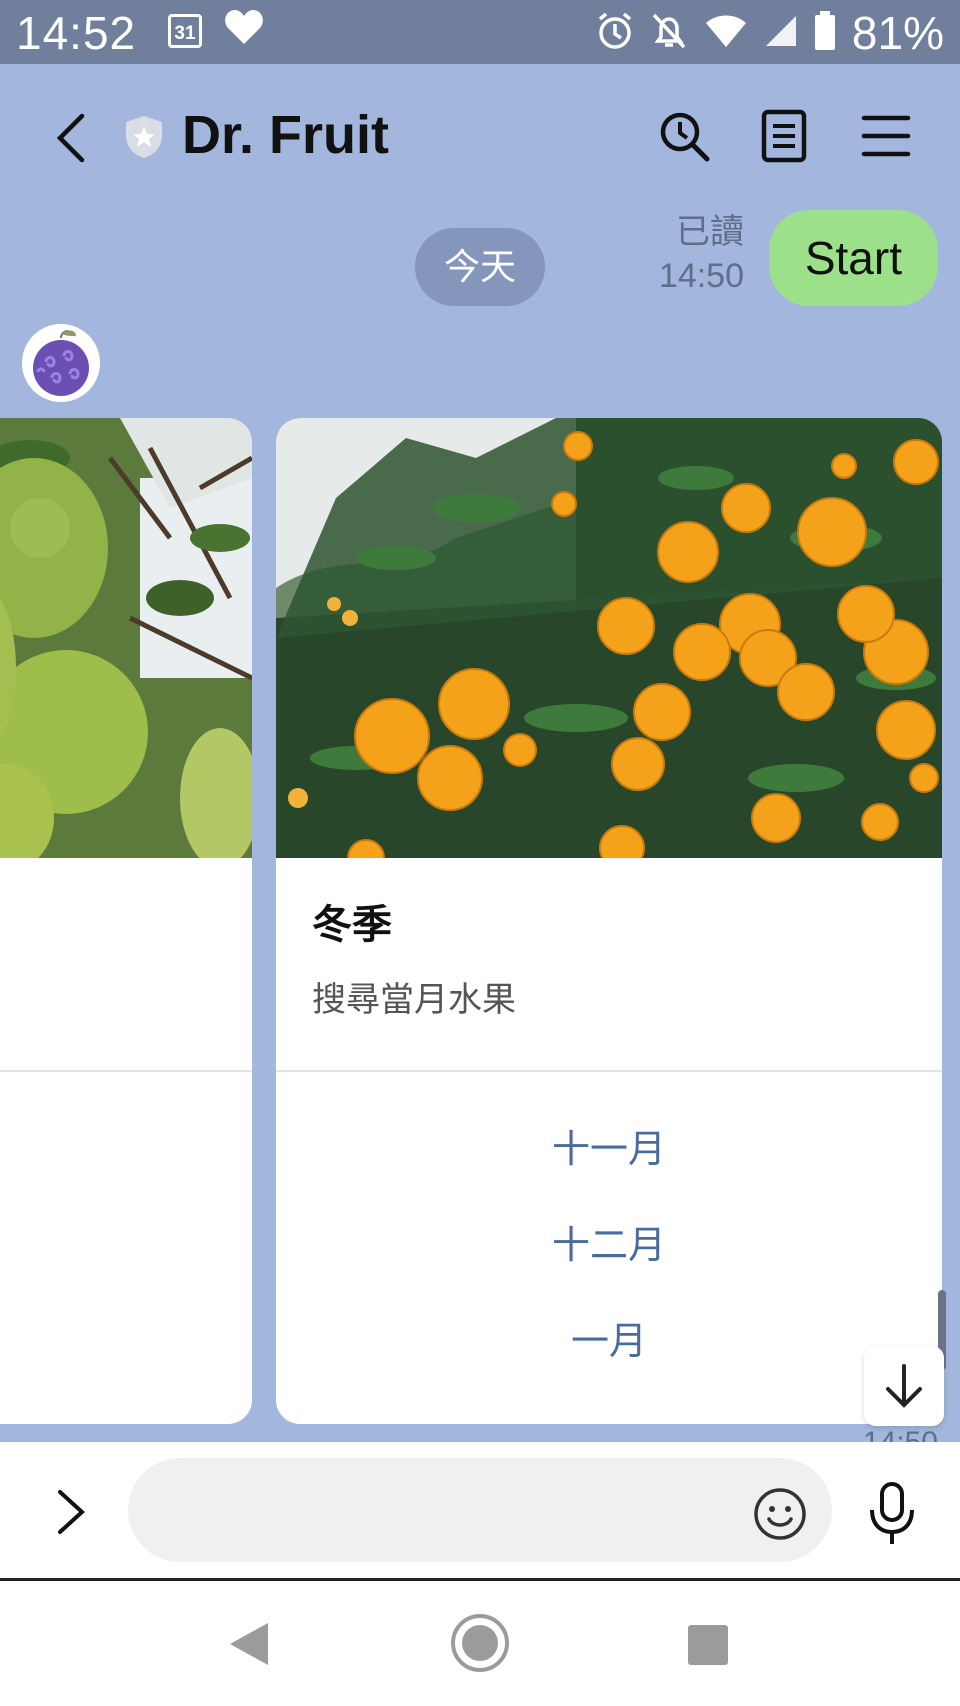 The width and height of the screenshot is (960, 1706). I want to click on hamburger-menu-icon, so click(886, 136).